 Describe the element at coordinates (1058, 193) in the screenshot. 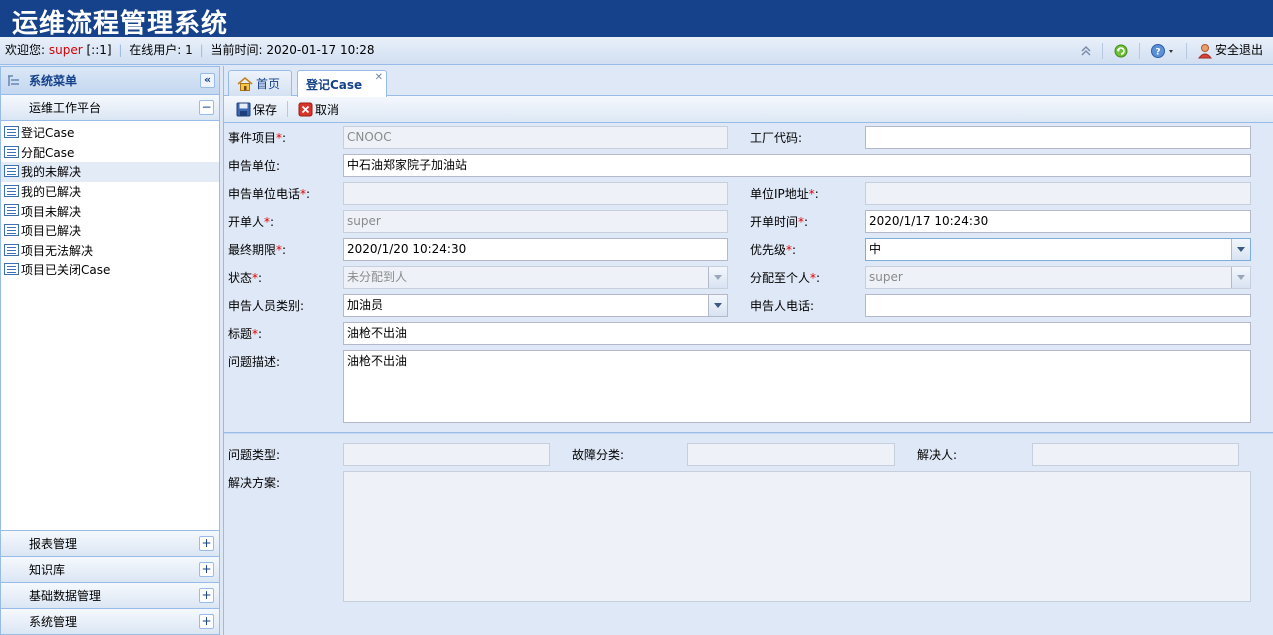

I see `unit-ip-field` at that location.